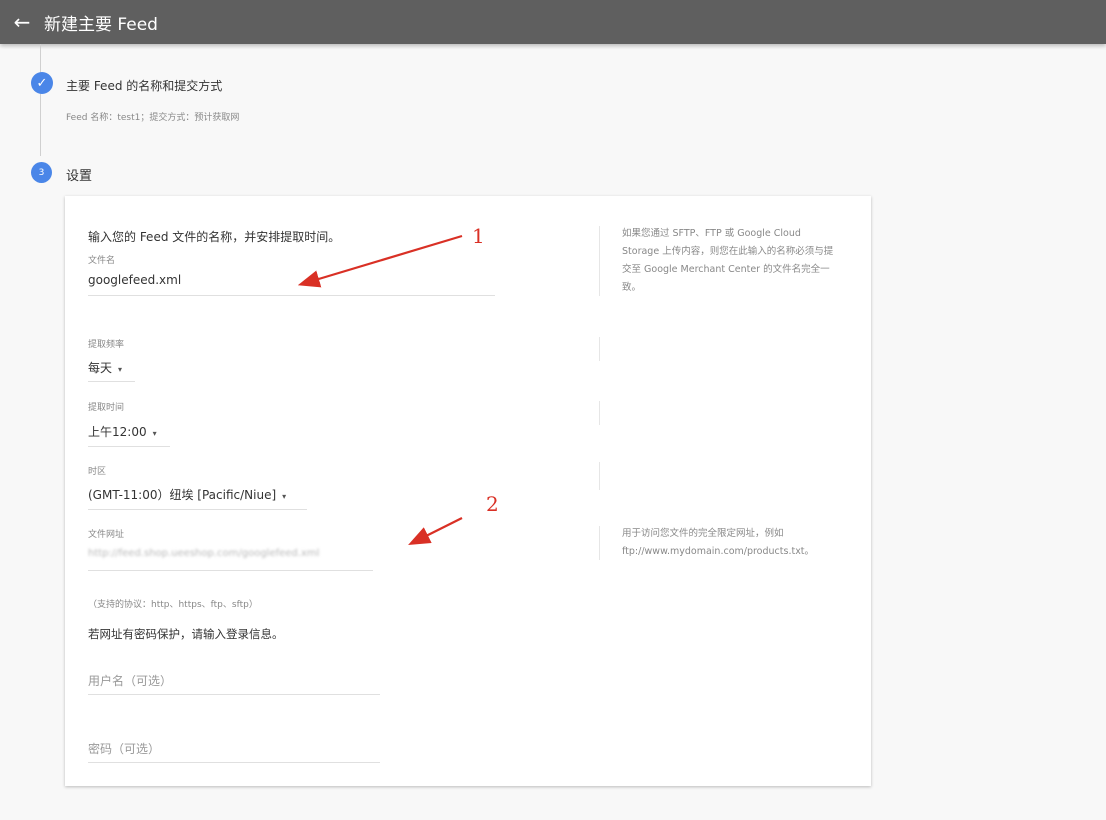 Image resolution: width=1106 pixels, height=820 pixels. What do you see at coordinates (182, 495) in the screenshot?
I see `timezone-value: (GMT-11:00）纽埃 [Pacific/Niue]` at bounding box center [182, 495].